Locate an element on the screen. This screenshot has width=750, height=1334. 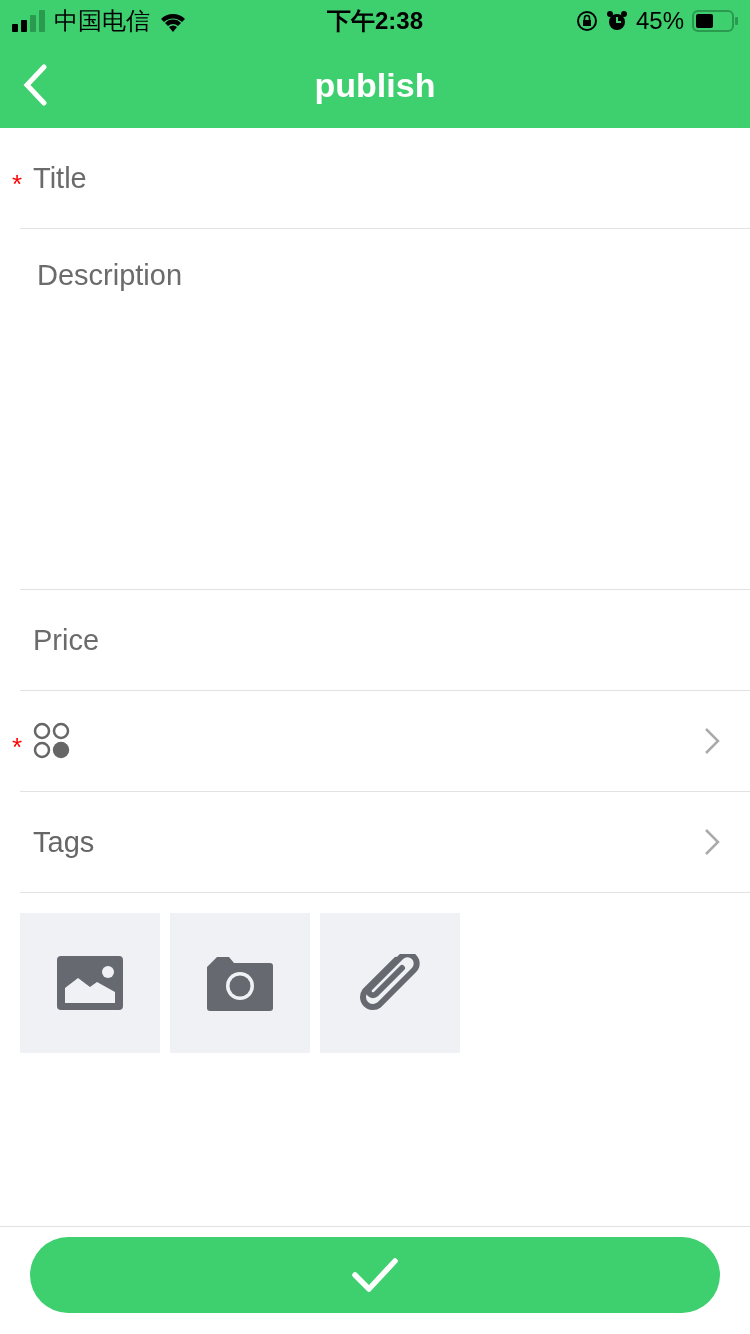
image-icon is located at coordinates (90, 983).